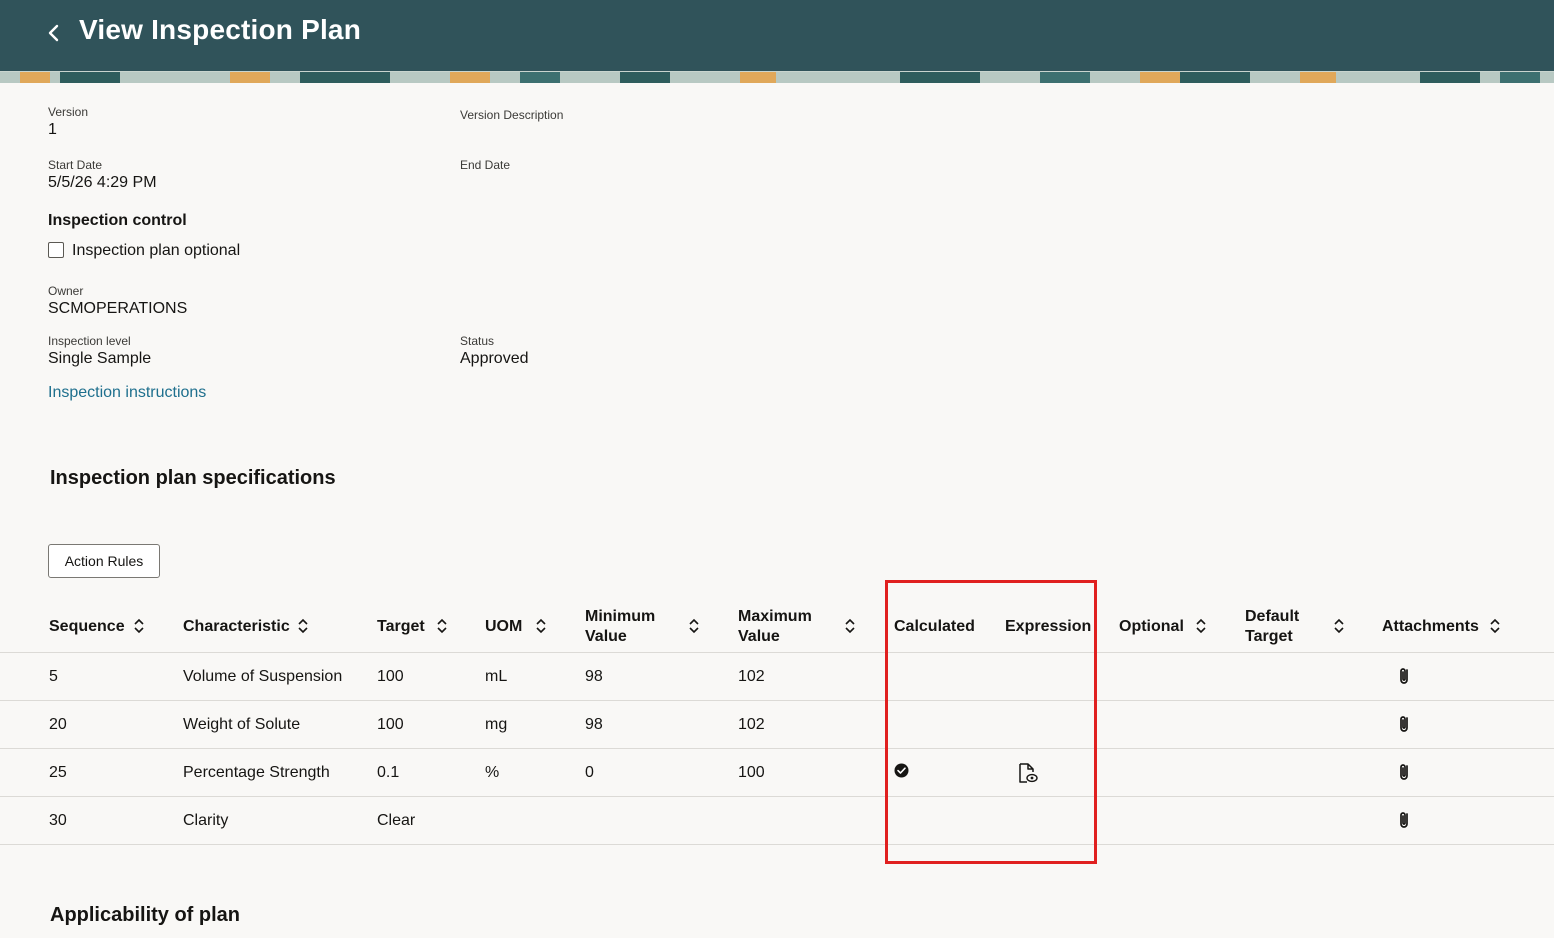  What do you see at coordinates (606, 636) in the screenshot?
I see `column-header-minimum-line2: Value` at bounding box center [606, 636].